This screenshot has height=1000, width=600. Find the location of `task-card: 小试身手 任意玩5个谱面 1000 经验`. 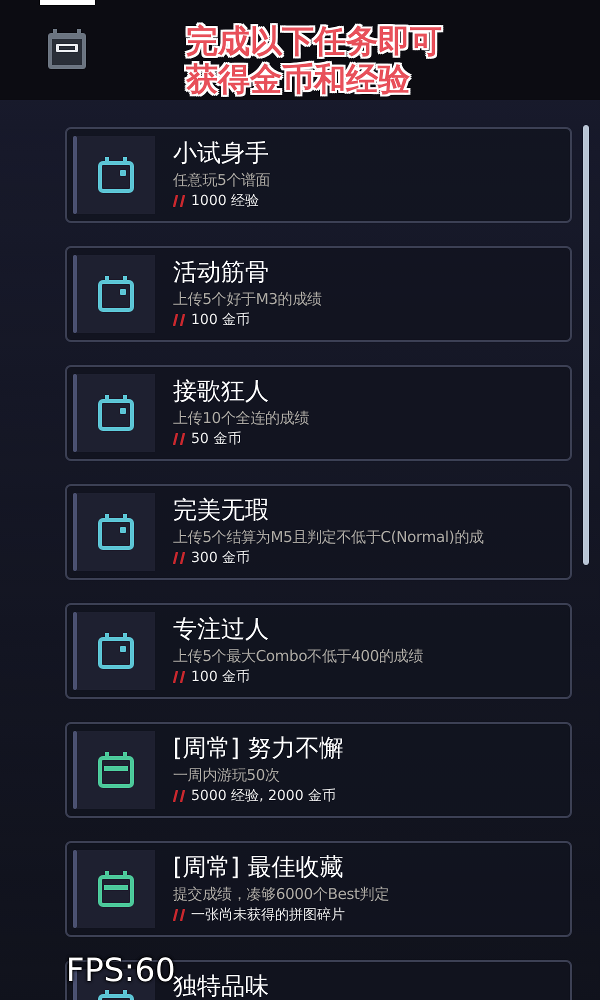

task-card: 小试身手 任意玩5个谱面 1000 经验 is located at coordinates (318, 175).